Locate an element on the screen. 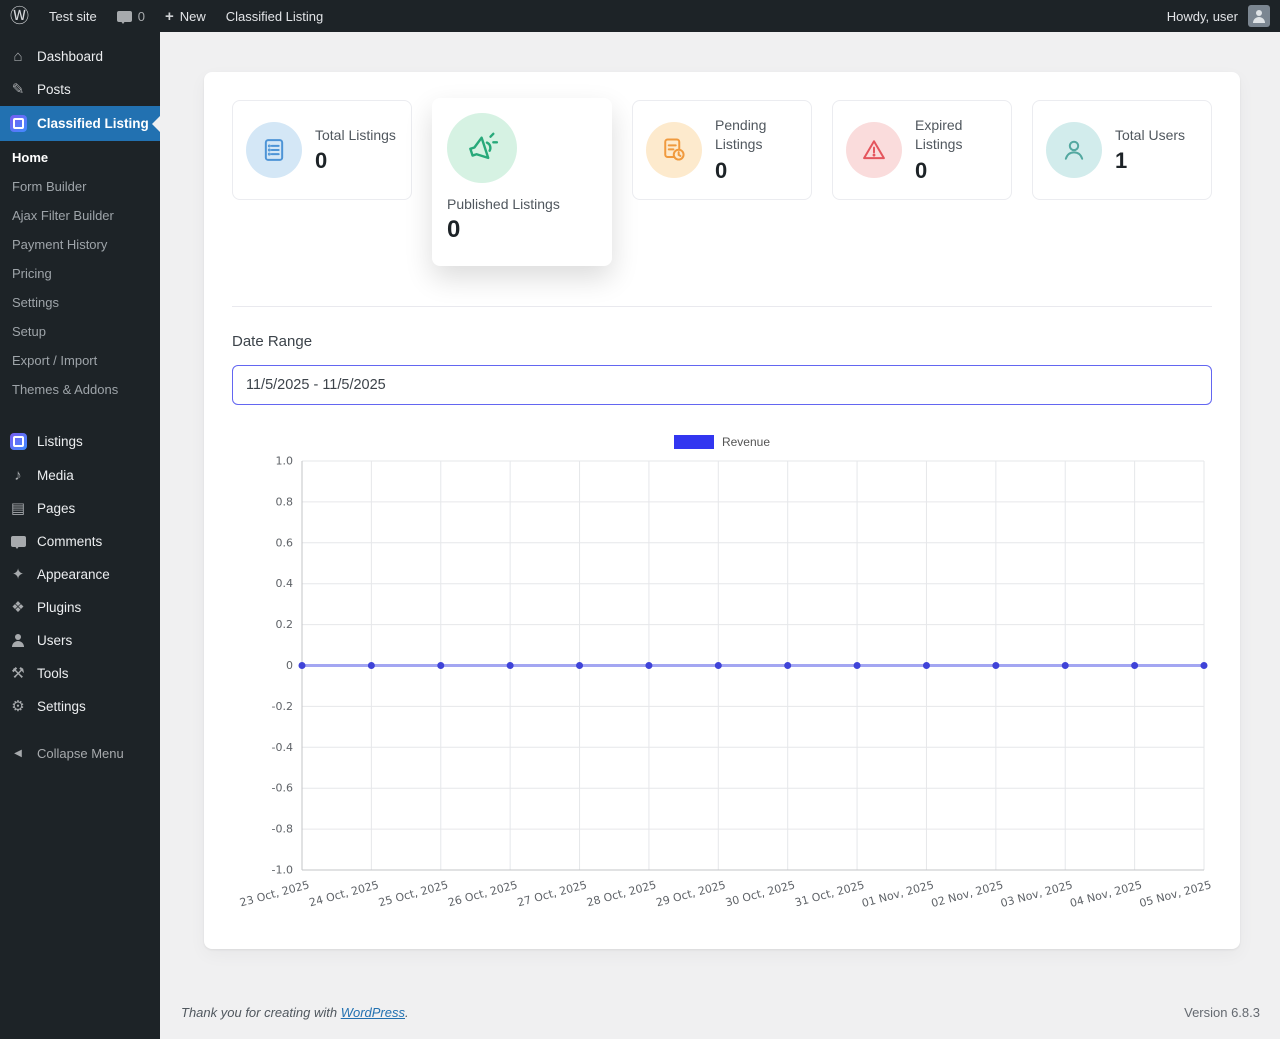 The image size is (1280, 1039). wordpress-logo-link: Ⓦ is located at coordinates (19, 16).